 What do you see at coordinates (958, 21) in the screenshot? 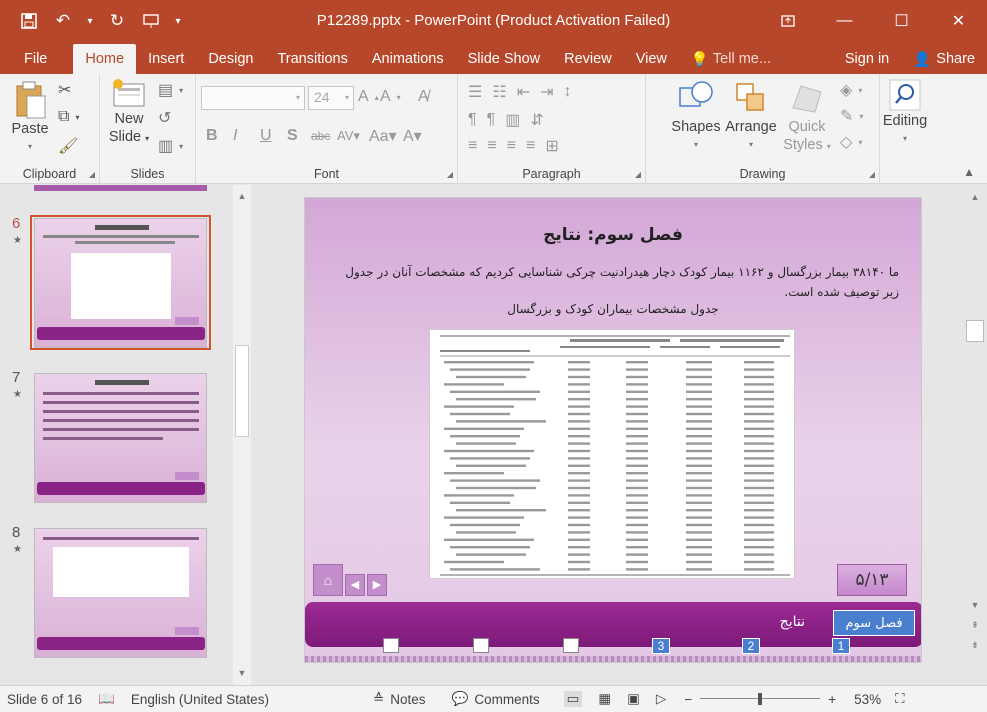
I see `close-button: ✕` at bounding box center [958, 21].